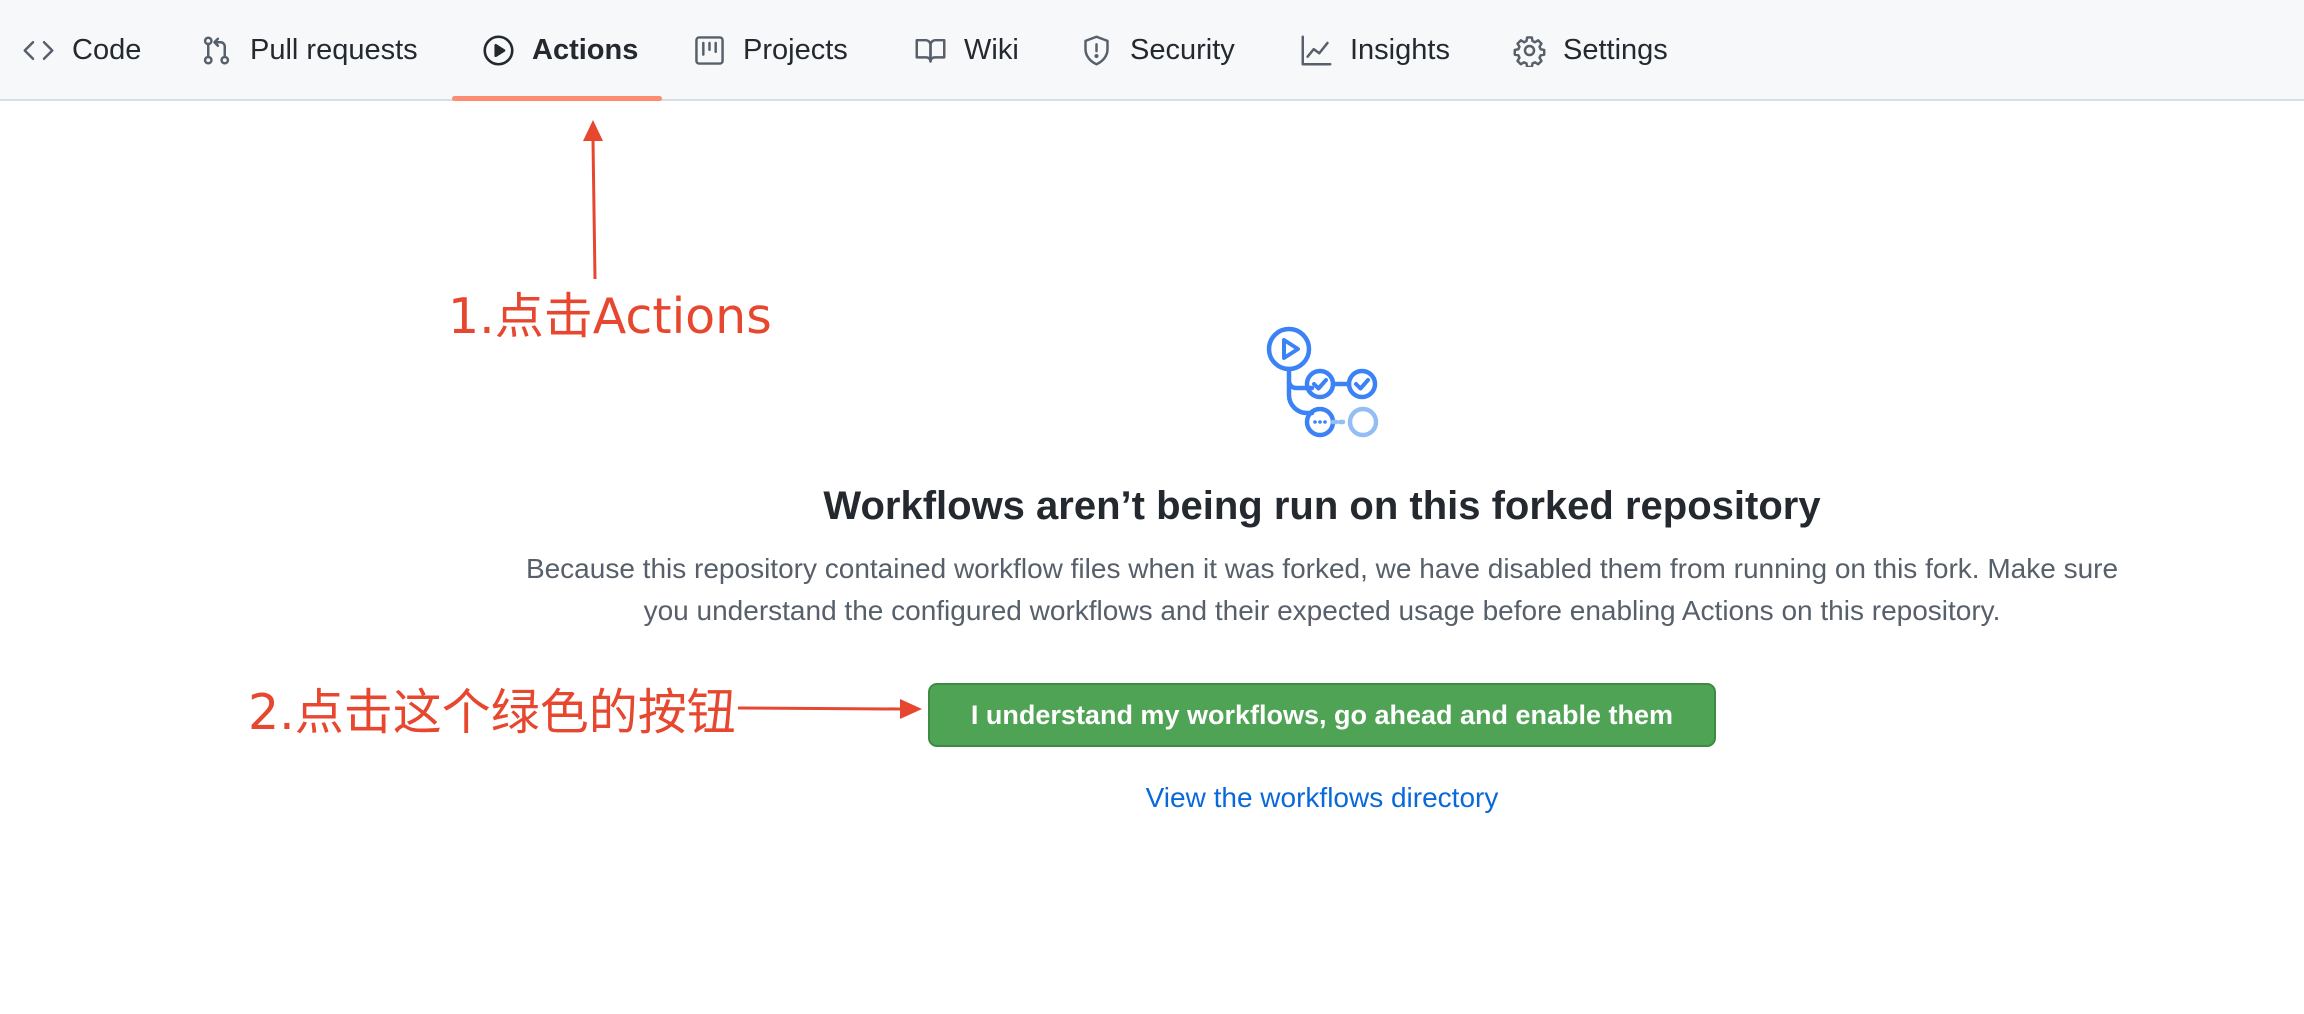 This screenshot has height=1014, width=2304. I want to click on workflow-icon, so click(1322, 384).